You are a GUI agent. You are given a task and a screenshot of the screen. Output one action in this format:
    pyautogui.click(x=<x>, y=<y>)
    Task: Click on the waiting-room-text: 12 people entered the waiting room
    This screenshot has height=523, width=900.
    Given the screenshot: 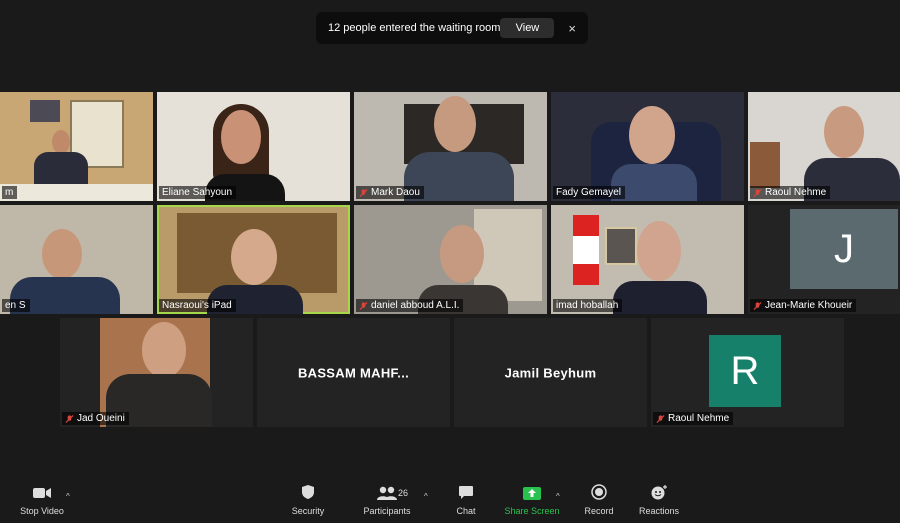 What is the action you would take?
    pyautogui.click(x=414, y=28)
    